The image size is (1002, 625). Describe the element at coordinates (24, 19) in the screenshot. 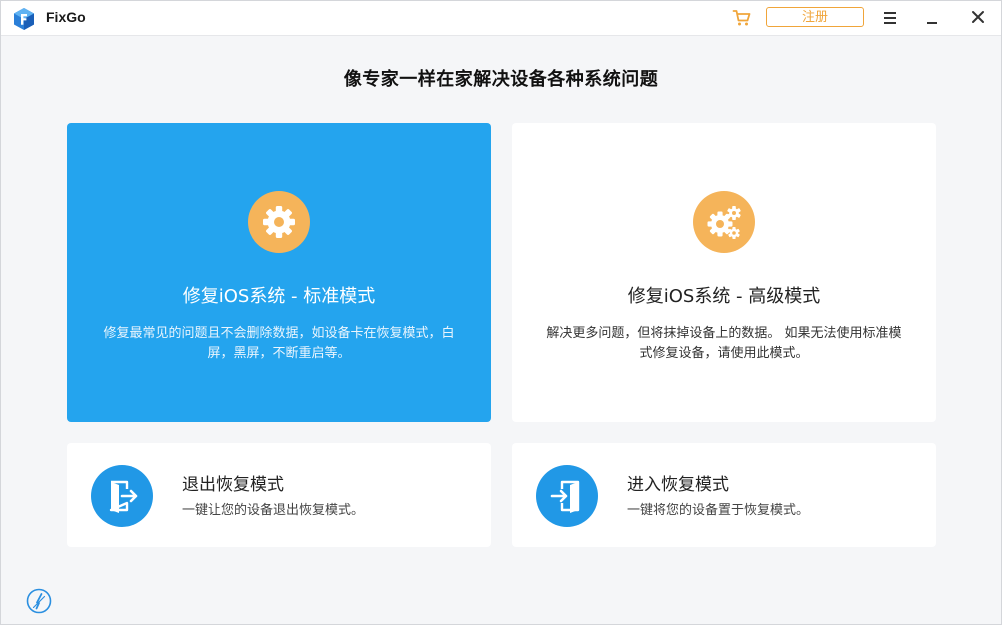

I see `fixgo-logo-icon` at that location.